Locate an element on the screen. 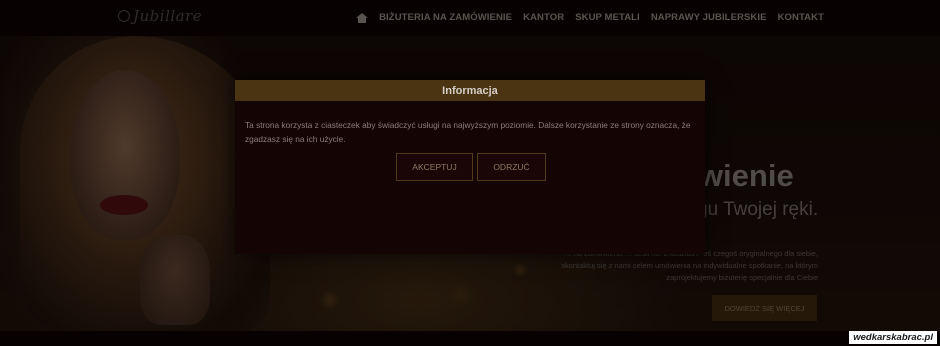  modal-header: Informacja is located at coordinates (470, 90).